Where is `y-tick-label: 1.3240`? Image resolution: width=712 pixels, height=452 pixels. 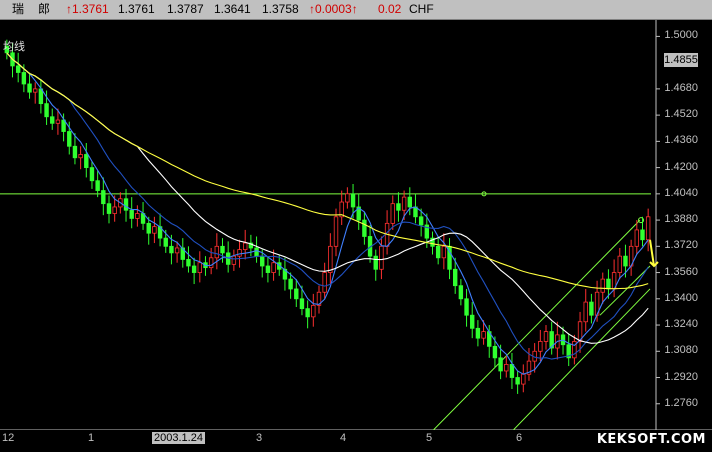
y-tick-label: 1.3240 is located at coordinates (681, 324).